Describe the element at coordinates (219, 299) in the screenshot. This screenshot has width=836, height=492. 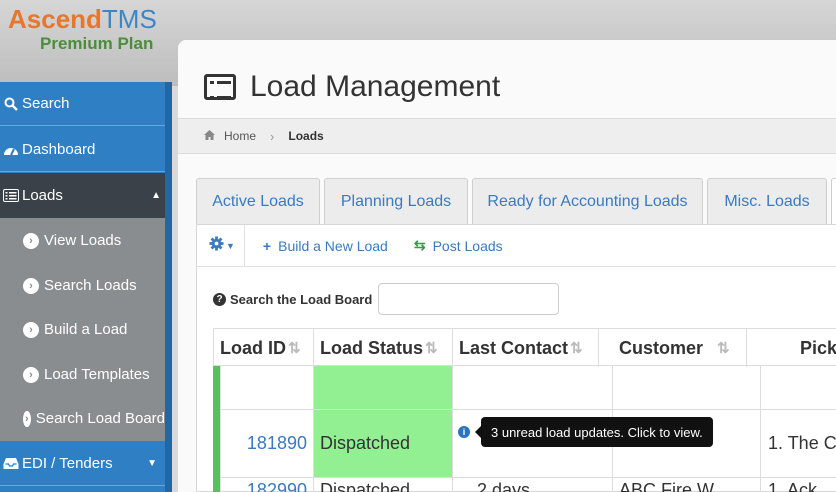
I see `question-circle-icon: ?` at that location.